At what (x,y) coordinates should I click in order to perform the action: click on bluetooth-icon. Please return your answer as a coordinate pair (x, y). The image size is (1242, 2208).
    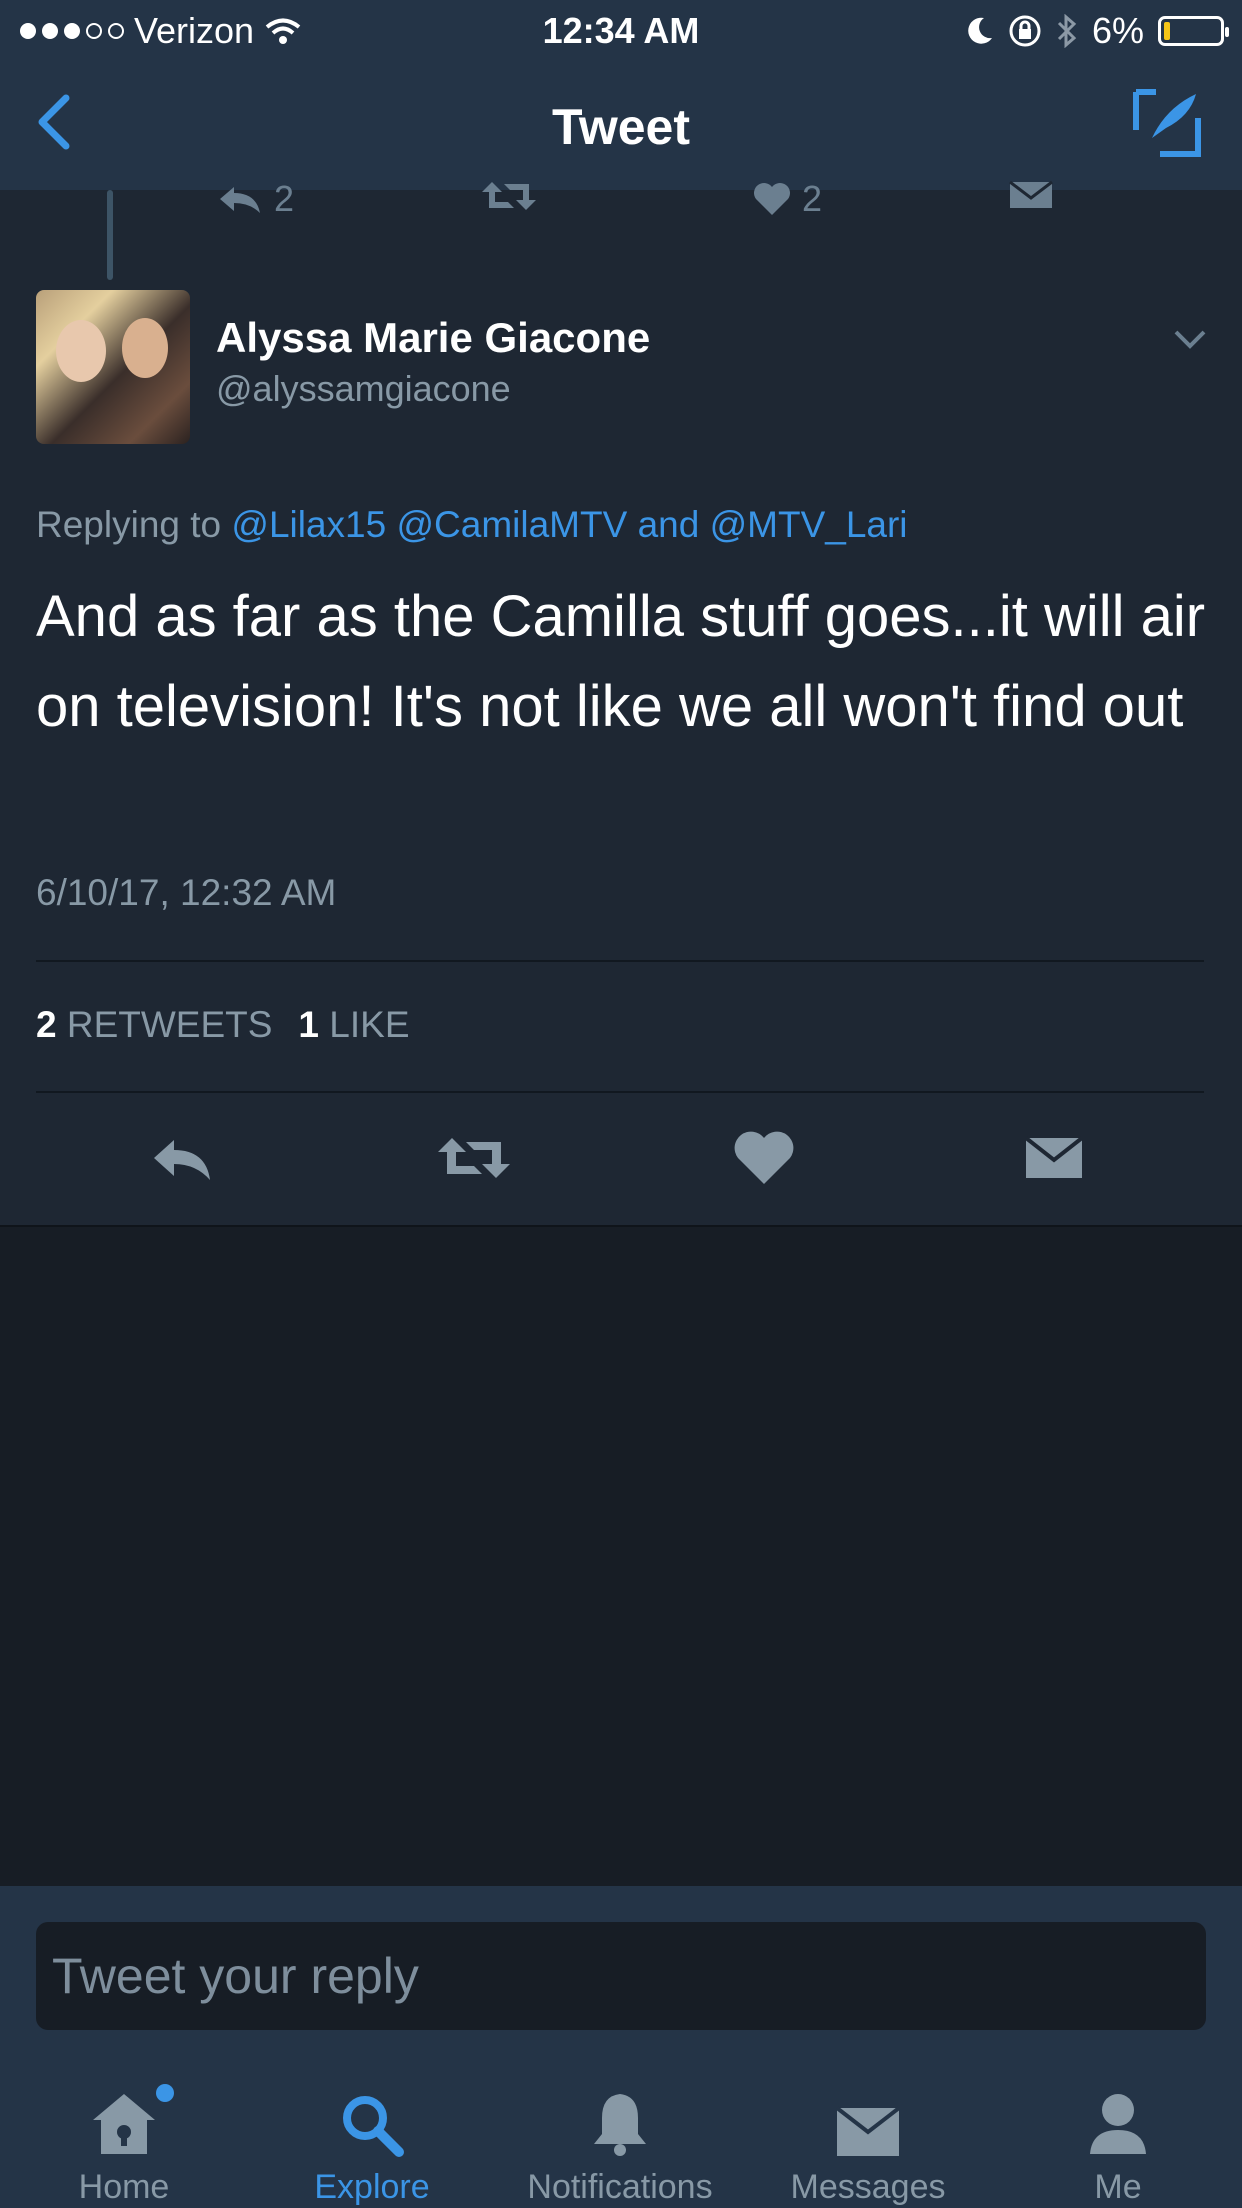
    Looking at the image, I should click on (1067, 31).